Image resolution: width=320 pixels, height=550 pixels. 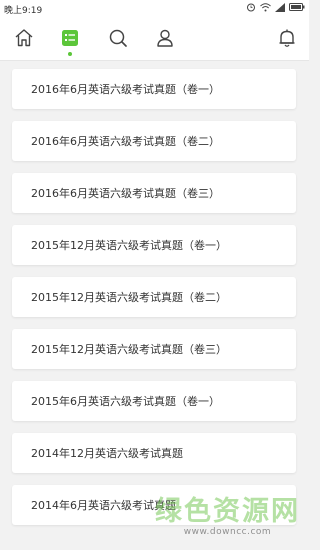 I want to click on list-item: 2015年12月英语六级考试真题（卷三）, so click(x=154, y=349).